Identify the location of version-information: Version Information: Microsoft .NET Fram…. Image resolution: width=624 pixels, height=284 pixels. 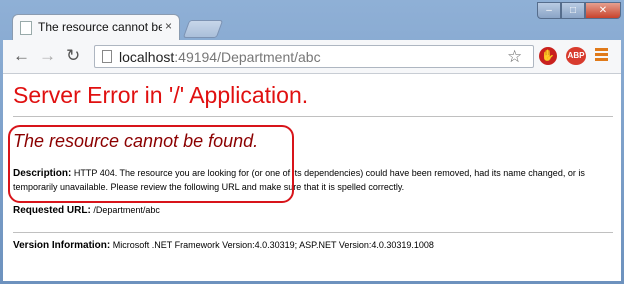
(223, 245).